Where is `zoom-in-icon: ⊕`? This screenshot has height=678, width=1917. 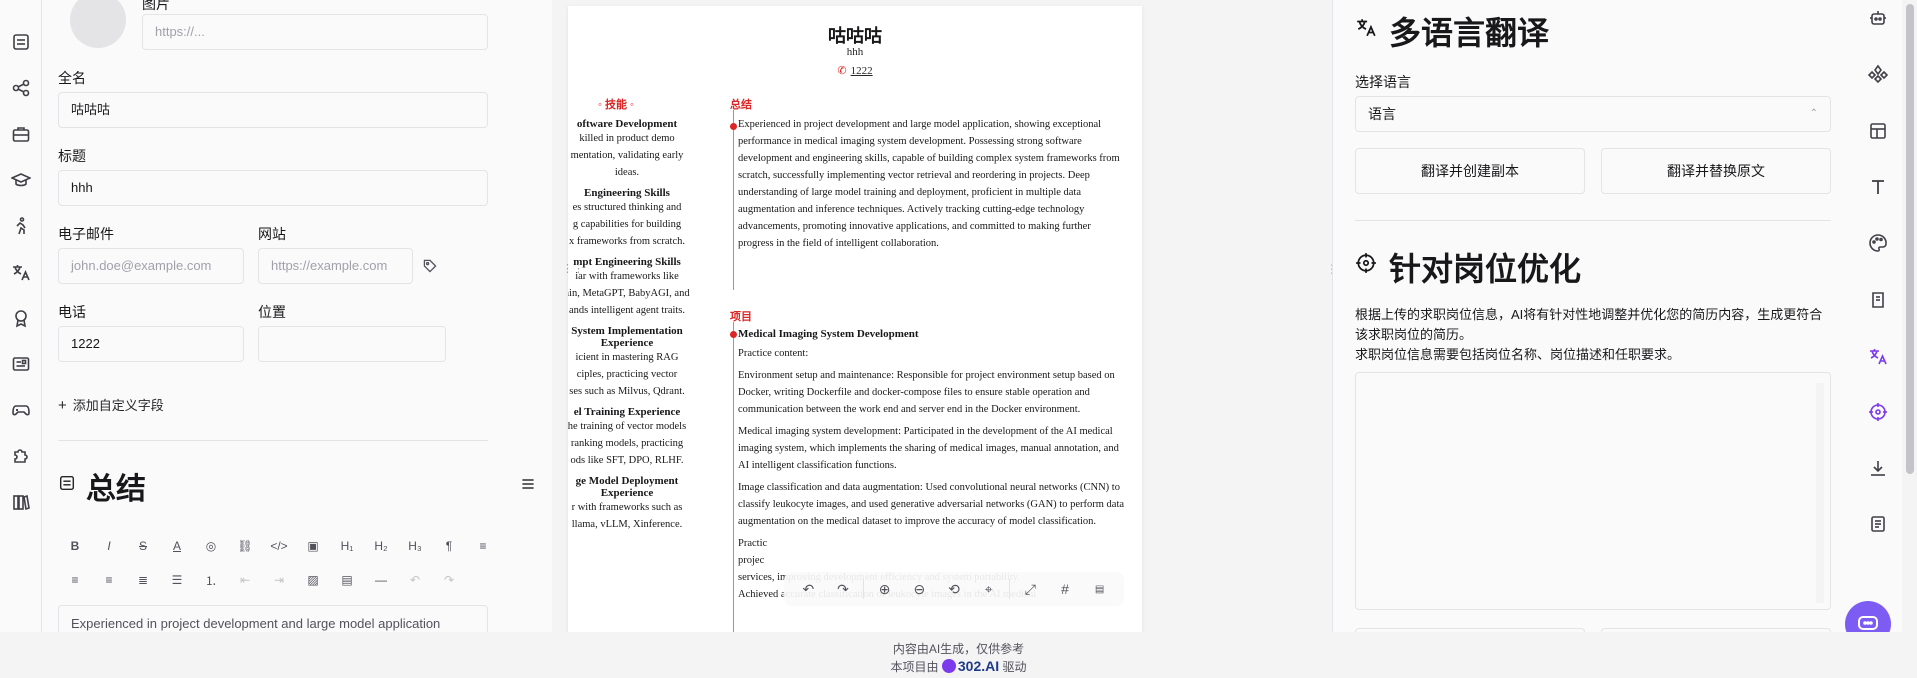
zoom-in-icon: ⊕ is located at coordinates (884, 589).